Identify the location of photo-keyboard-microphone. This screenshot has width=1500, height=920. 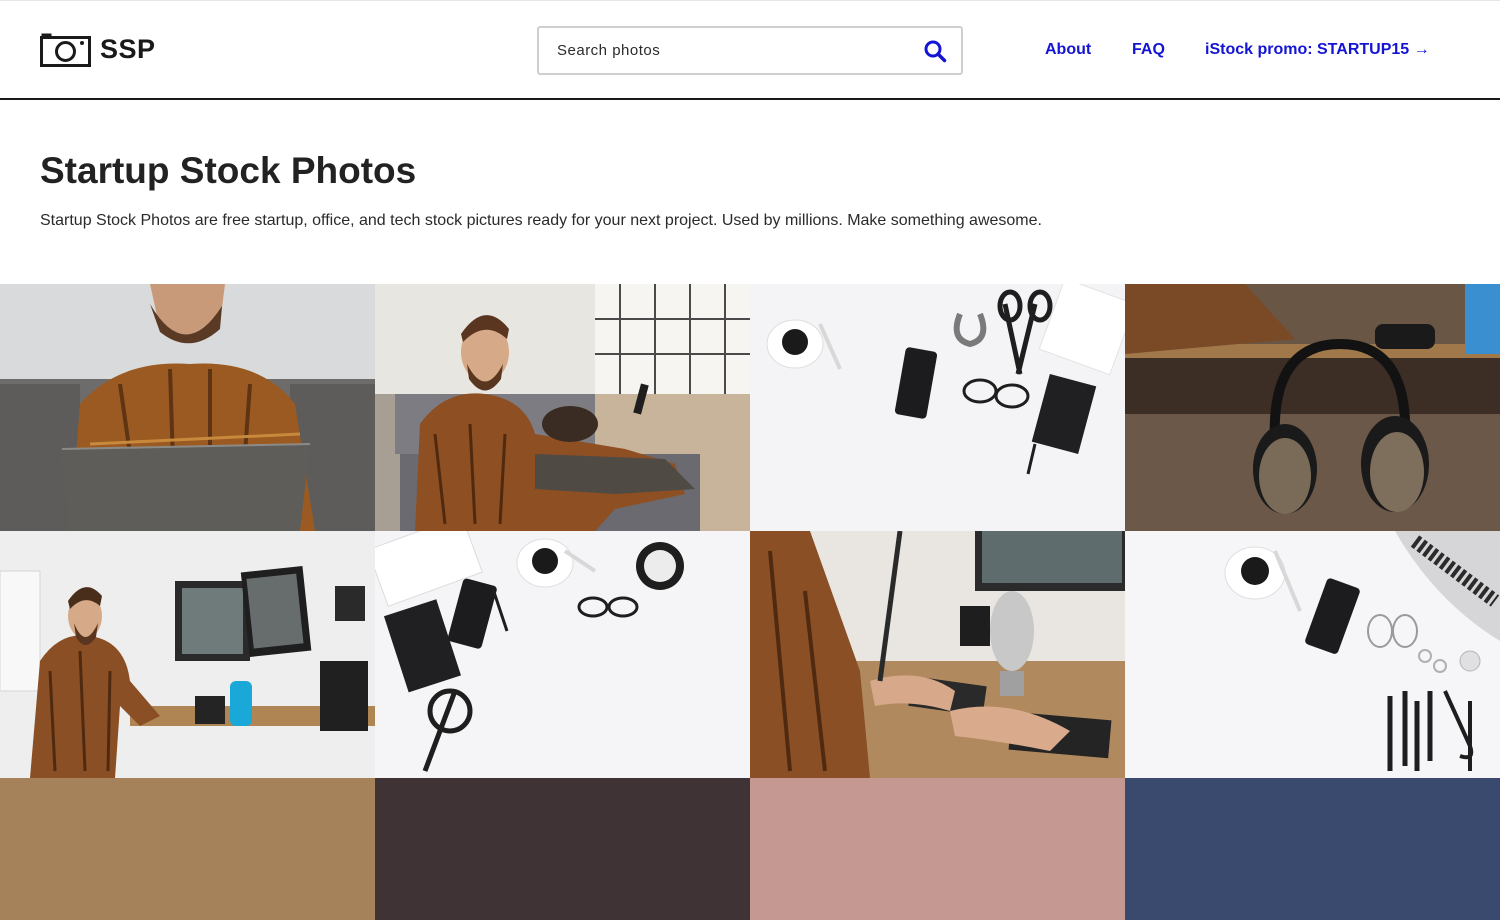
(937, 654).